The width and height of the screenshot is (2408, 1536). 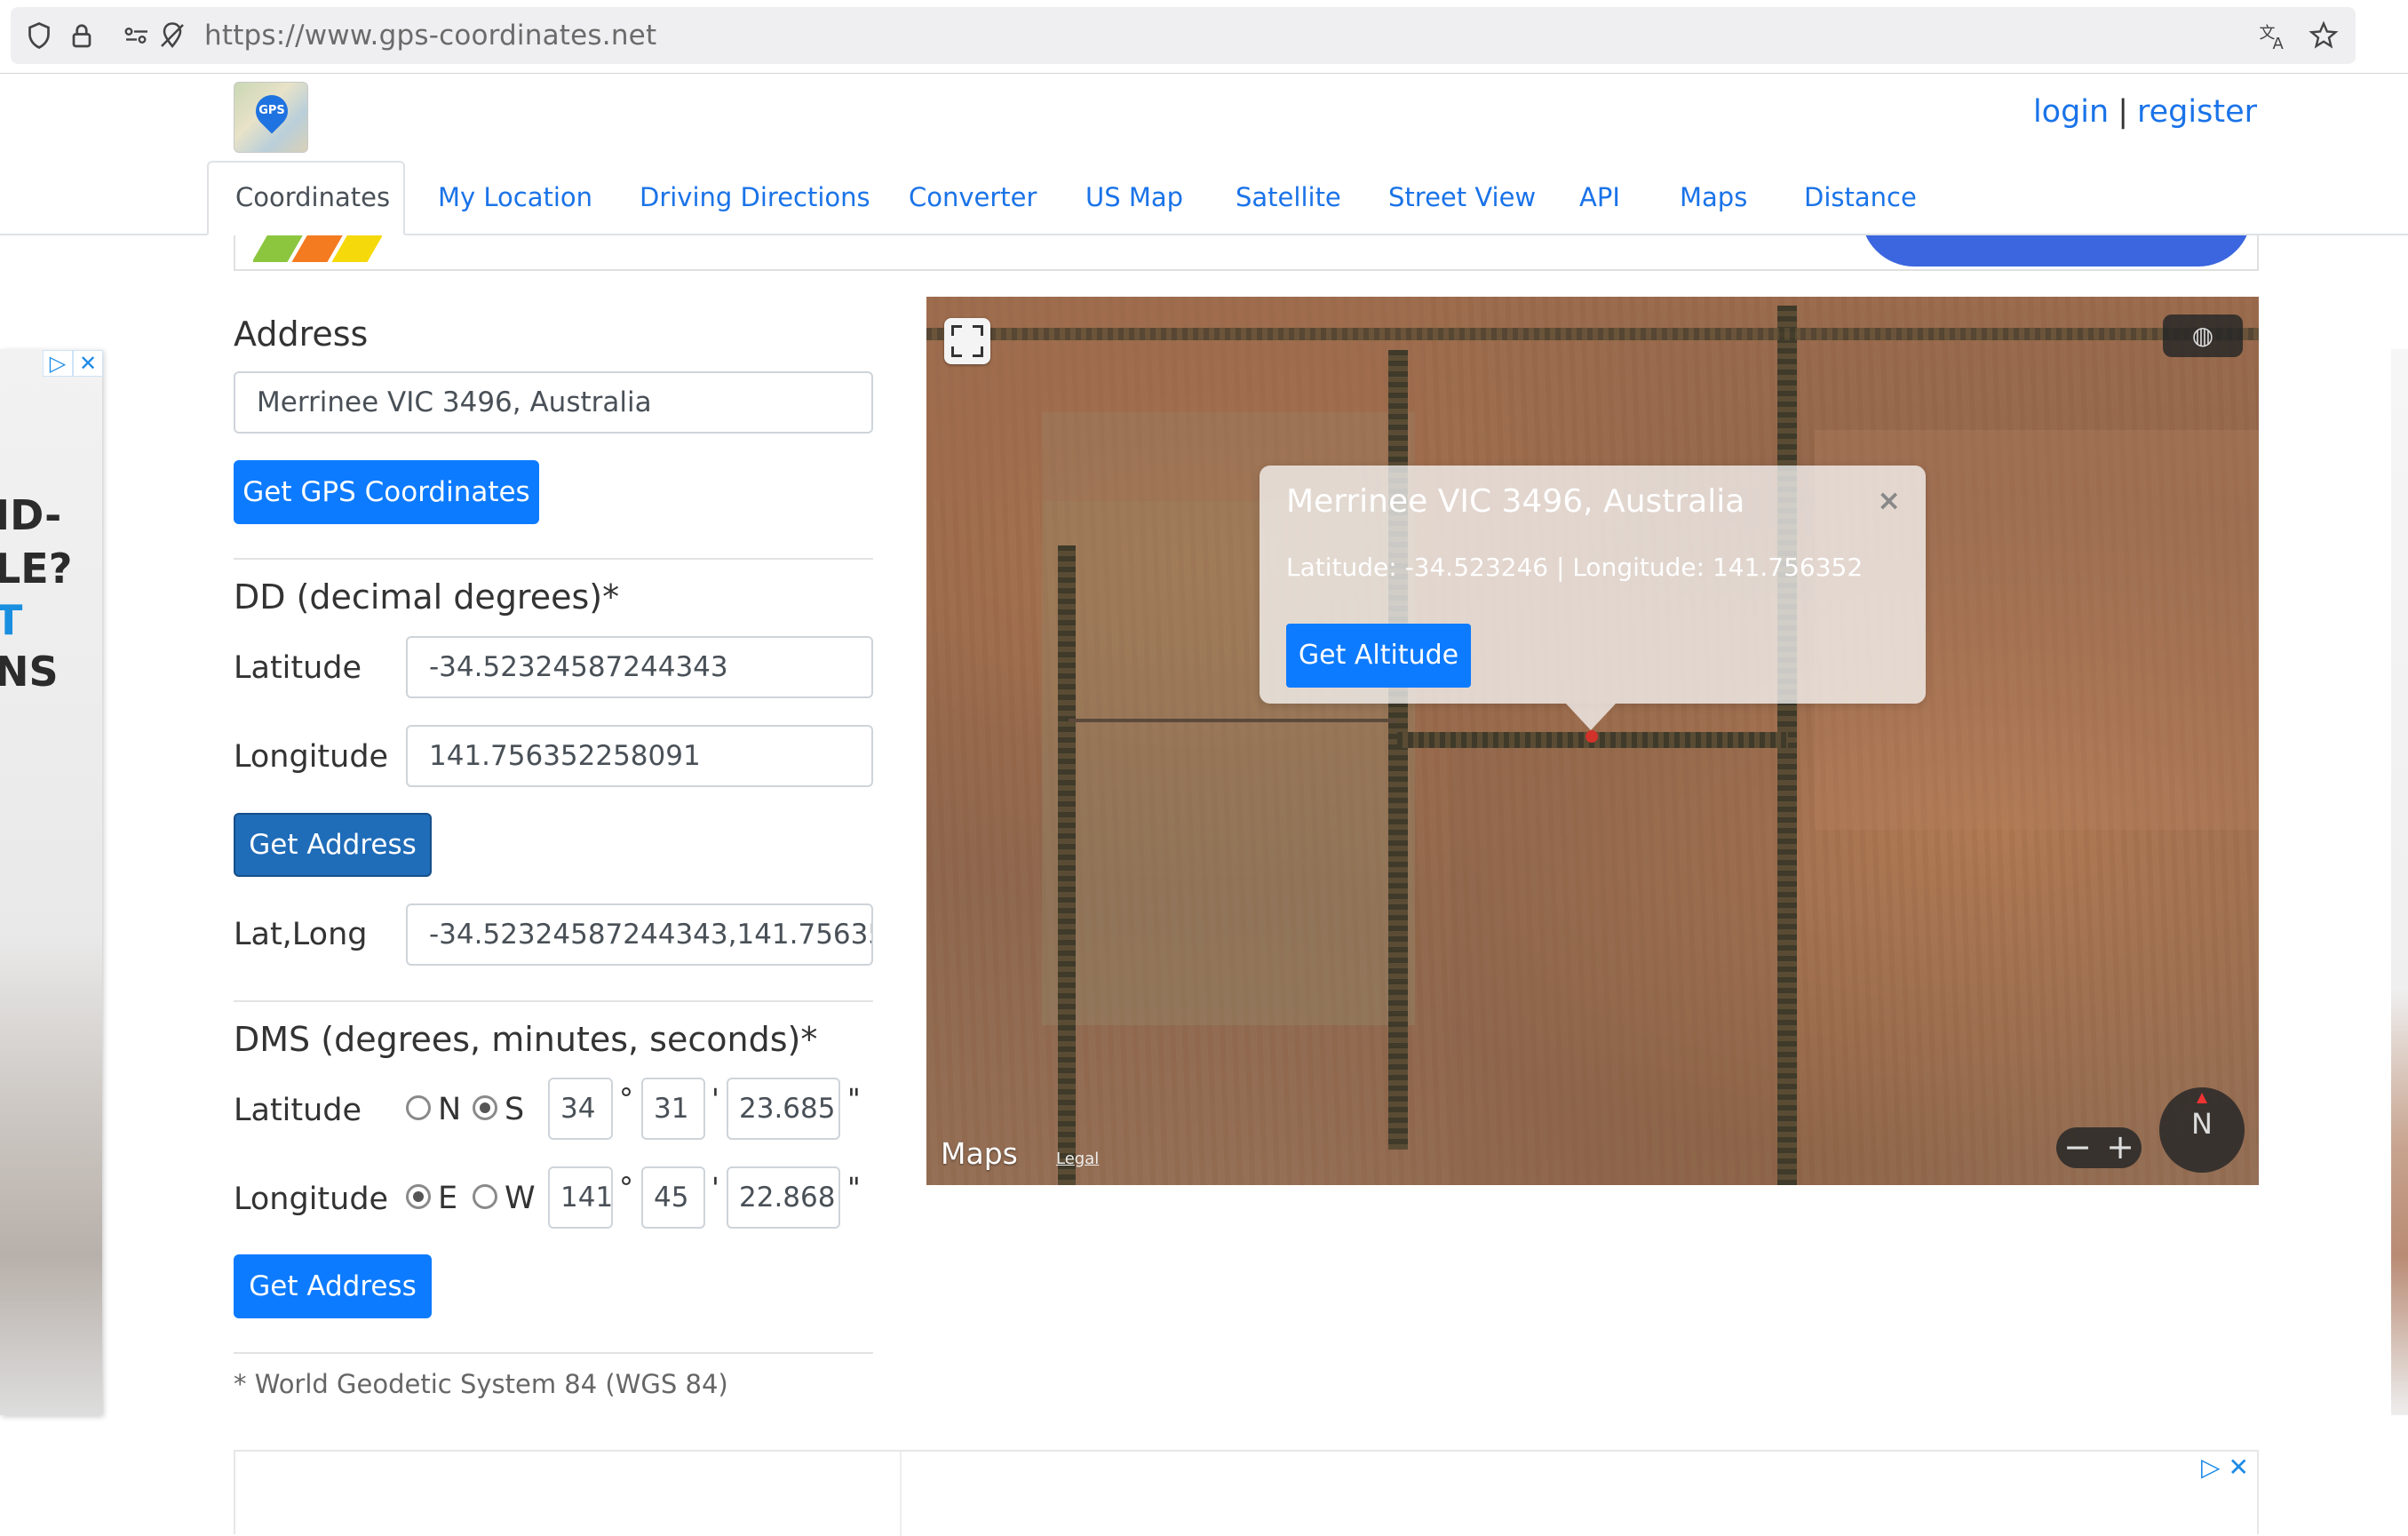 I want to click on logo-text: GPS, so click(x=272, y=110).